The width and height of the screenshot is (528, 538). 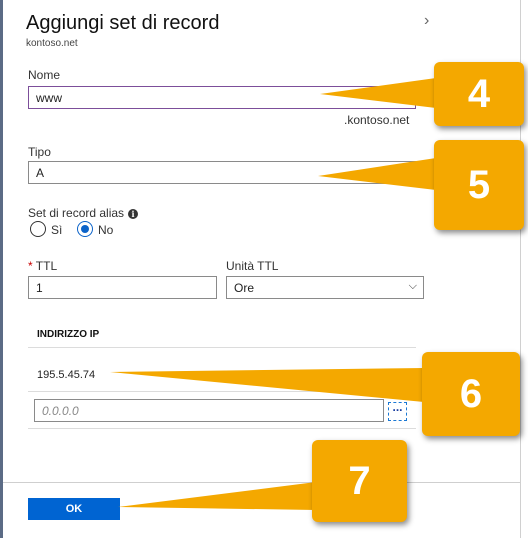 I want to click on callout-5: 5, so click(x=479, y=185).